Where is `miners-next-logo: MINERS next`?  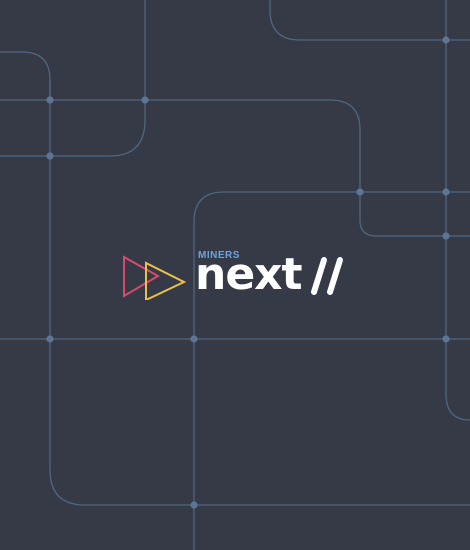
miners-next-logo: MINERS next is located at coordinates (240, 274).